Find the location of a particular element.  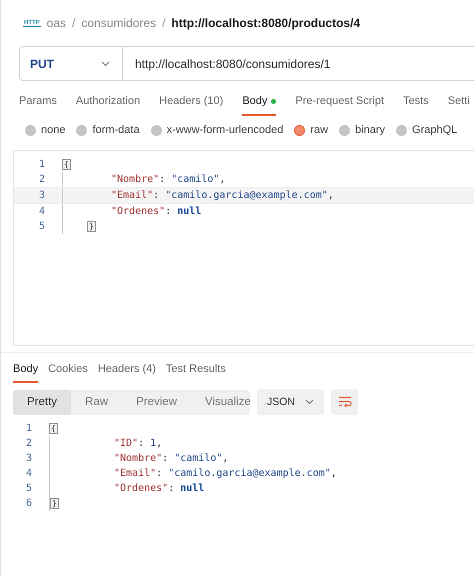

breadcrumb-link: oas is located at coordinates (56, 23).